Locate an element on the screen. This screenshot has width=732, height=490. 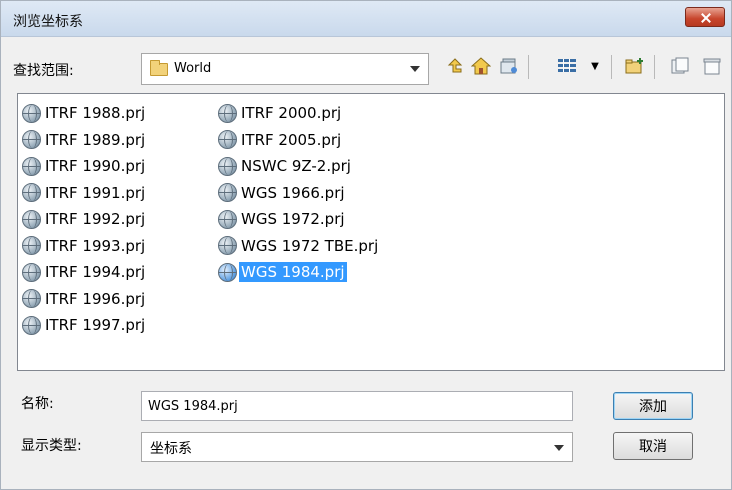
look-in-value: World is located at coordinates (193, 68).